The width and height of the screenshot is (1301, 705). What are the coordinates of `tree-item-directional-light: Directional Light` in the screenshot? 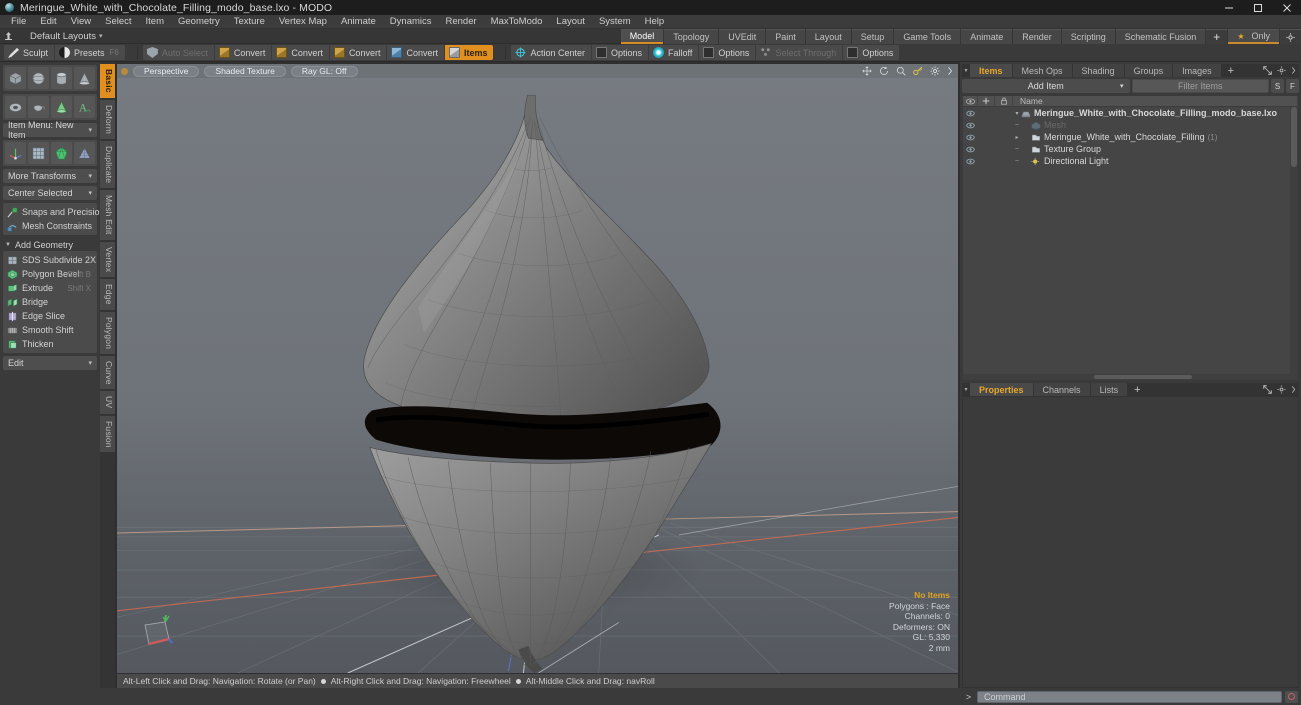 It's located at (1065, 161).